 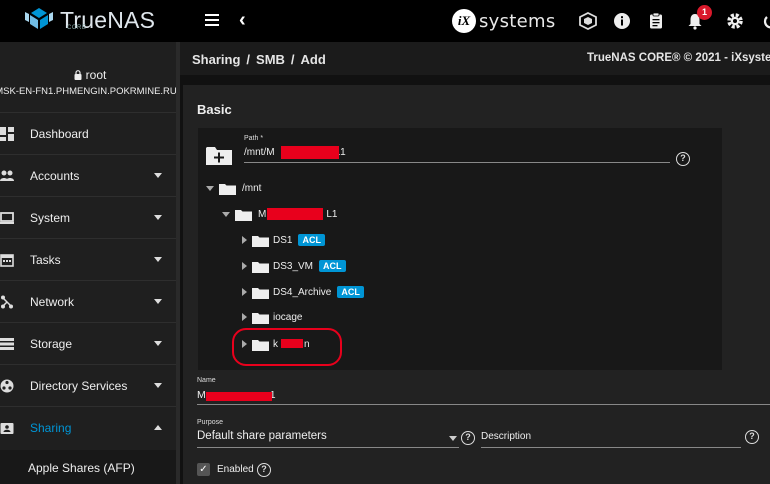 I want to click on copyright-text: TrueNAS CORE® © 2021 - iXsystem, so click(x=678, y=58).